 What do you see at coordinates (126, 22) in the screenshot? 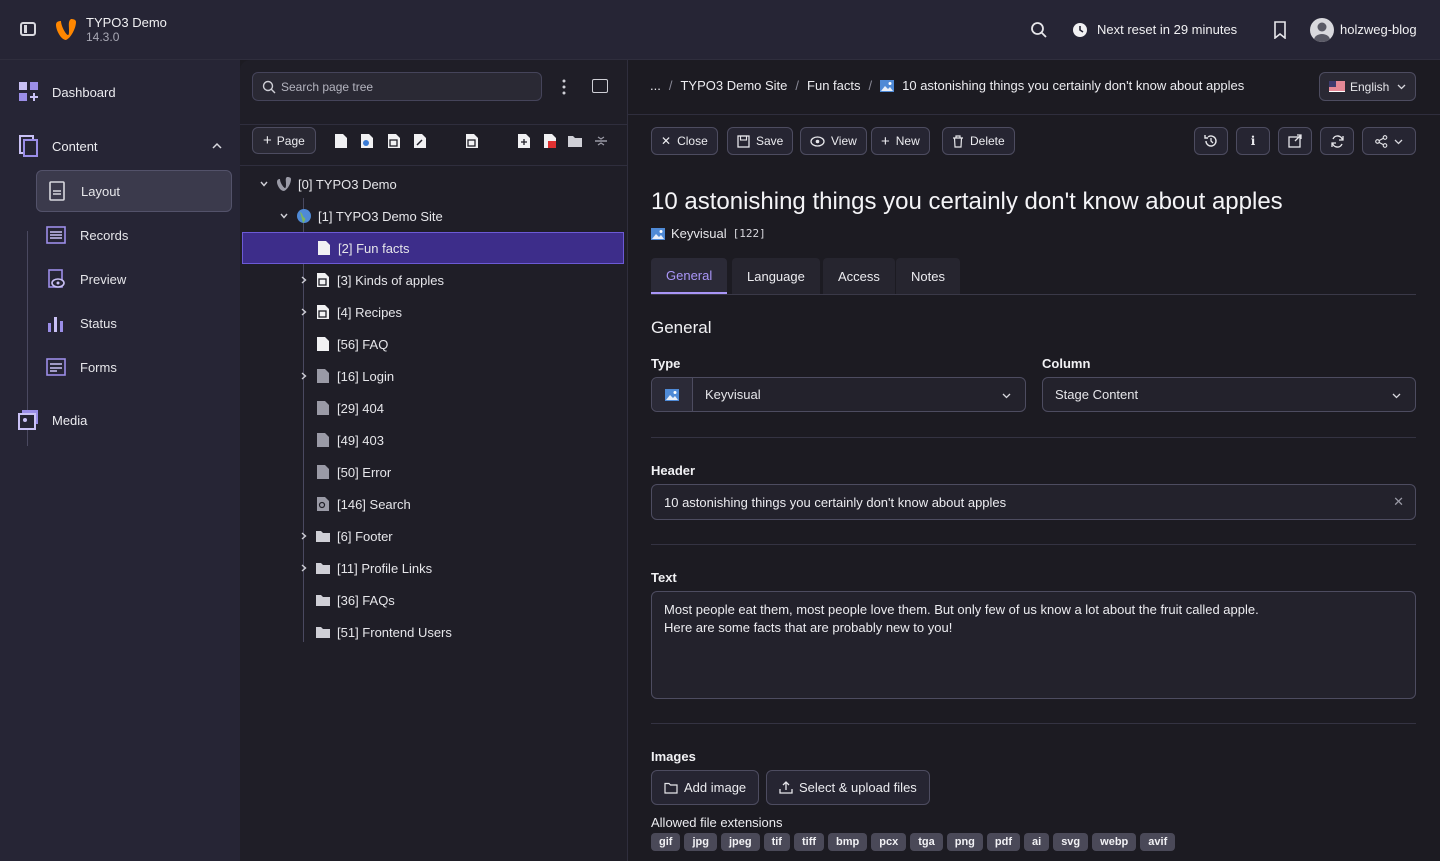
I see `brand-name: TYPO3 Demo` at bounding box center [126, 22].